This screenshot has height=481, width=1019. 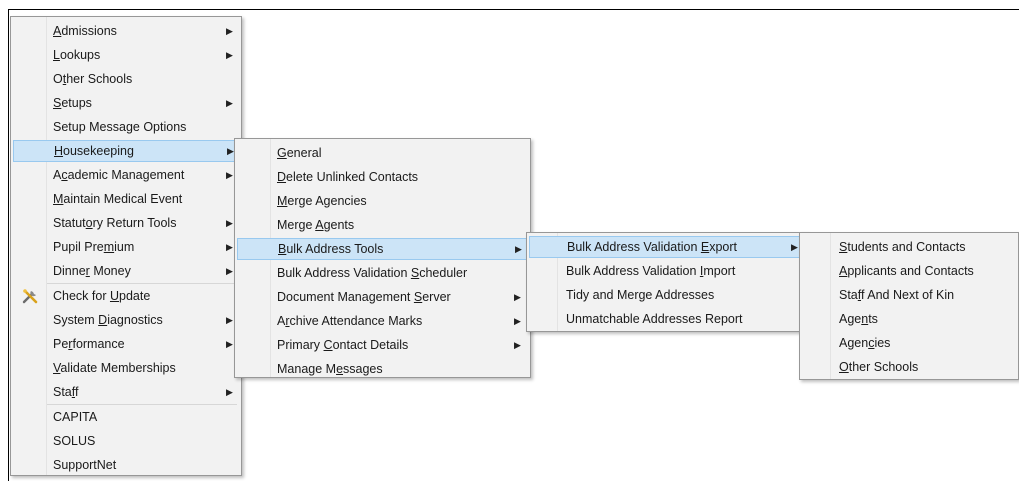 What do you see at coordinates (327, 201) in the screenshot?
I see `label-part: erge Agencies` at bounding box center [327, 201].